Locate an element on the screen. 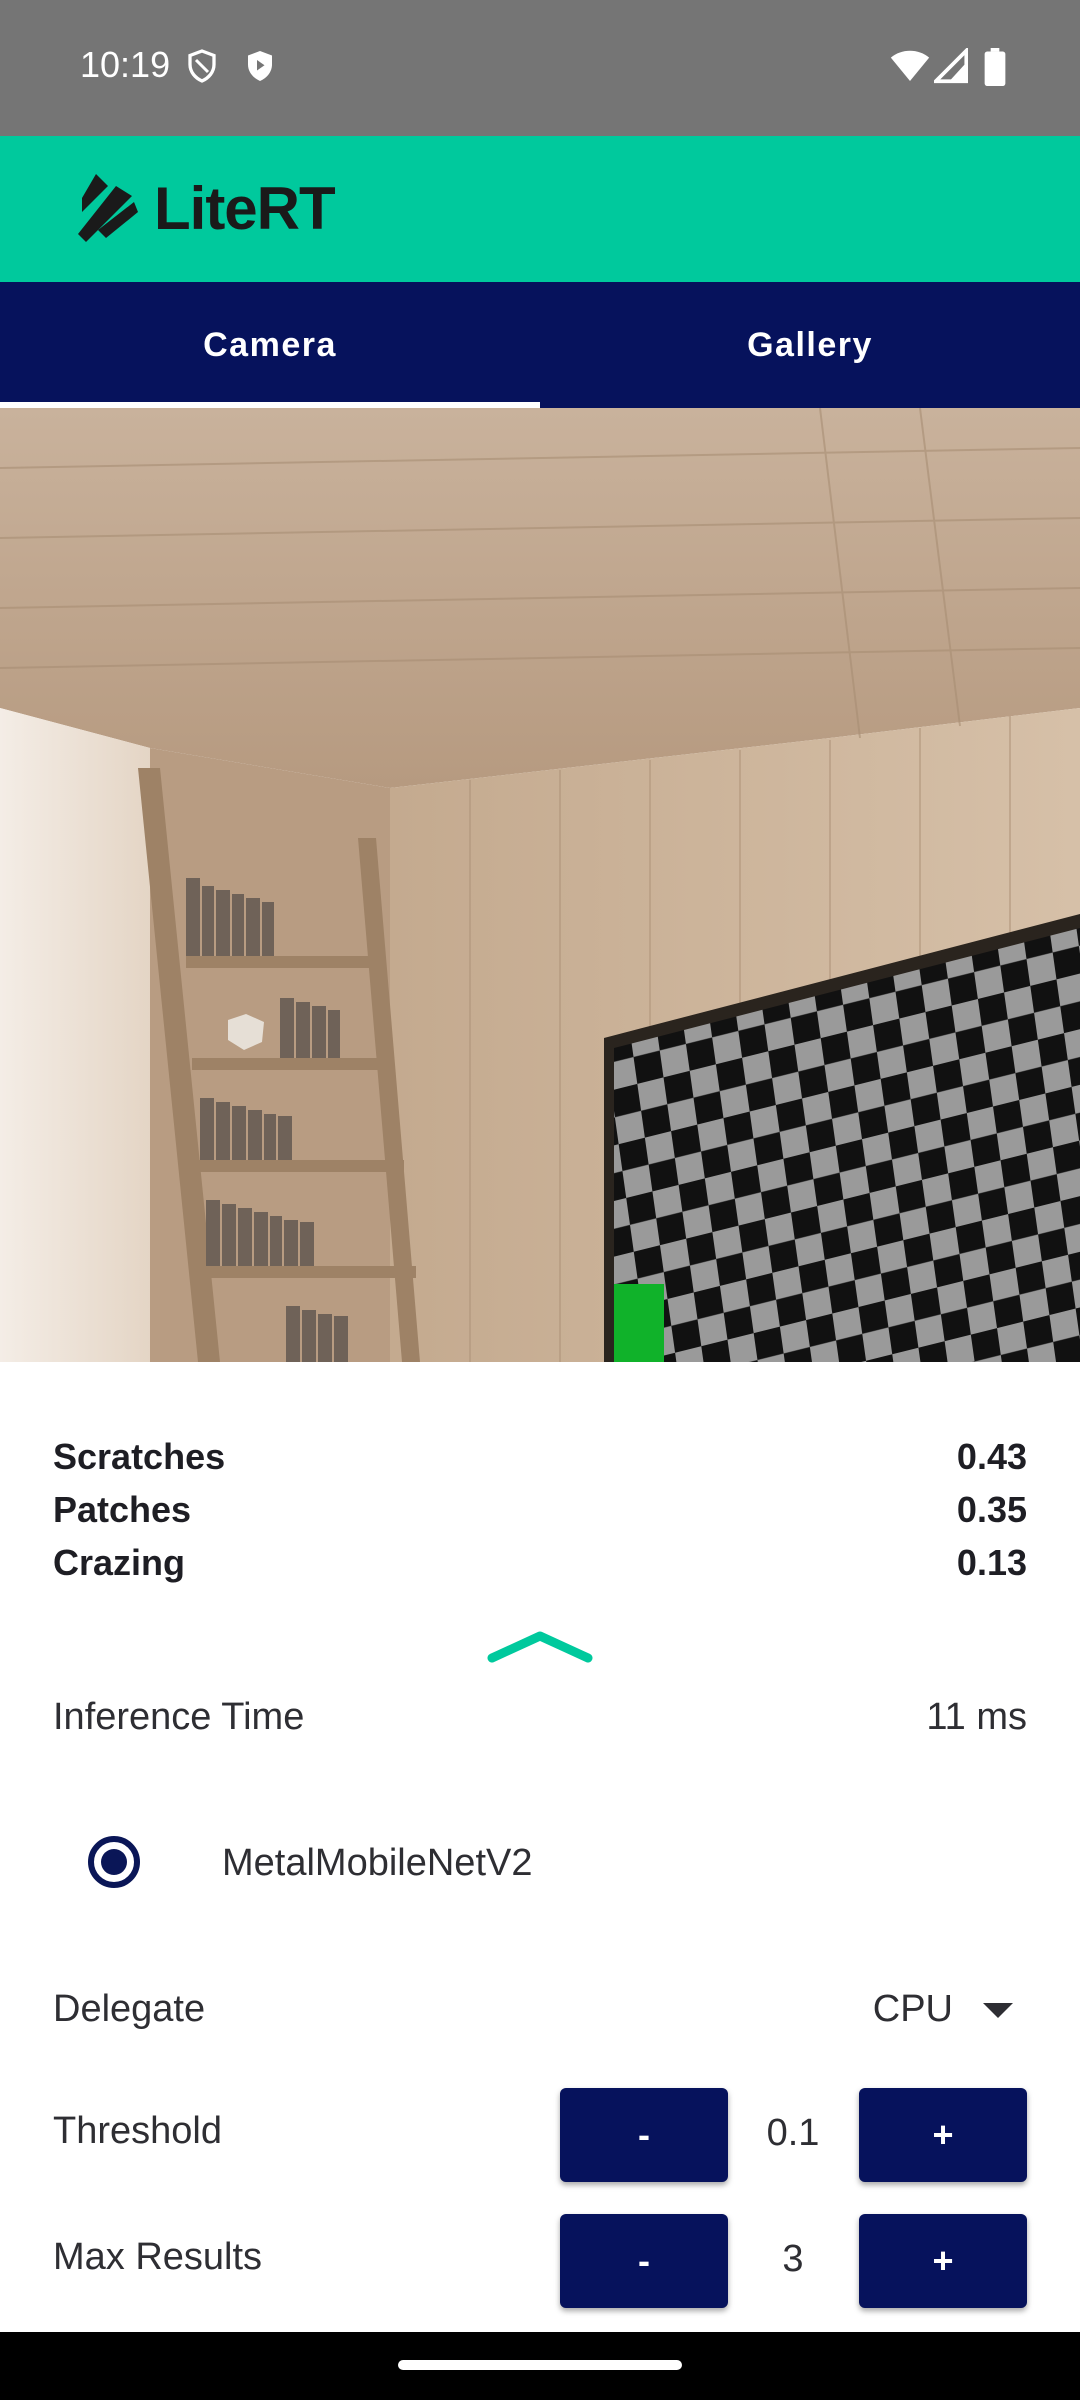 The width and height of the screenshot is (1080, 2400). tab-bar: Camera Gallery is located at coordinates (540, 345).